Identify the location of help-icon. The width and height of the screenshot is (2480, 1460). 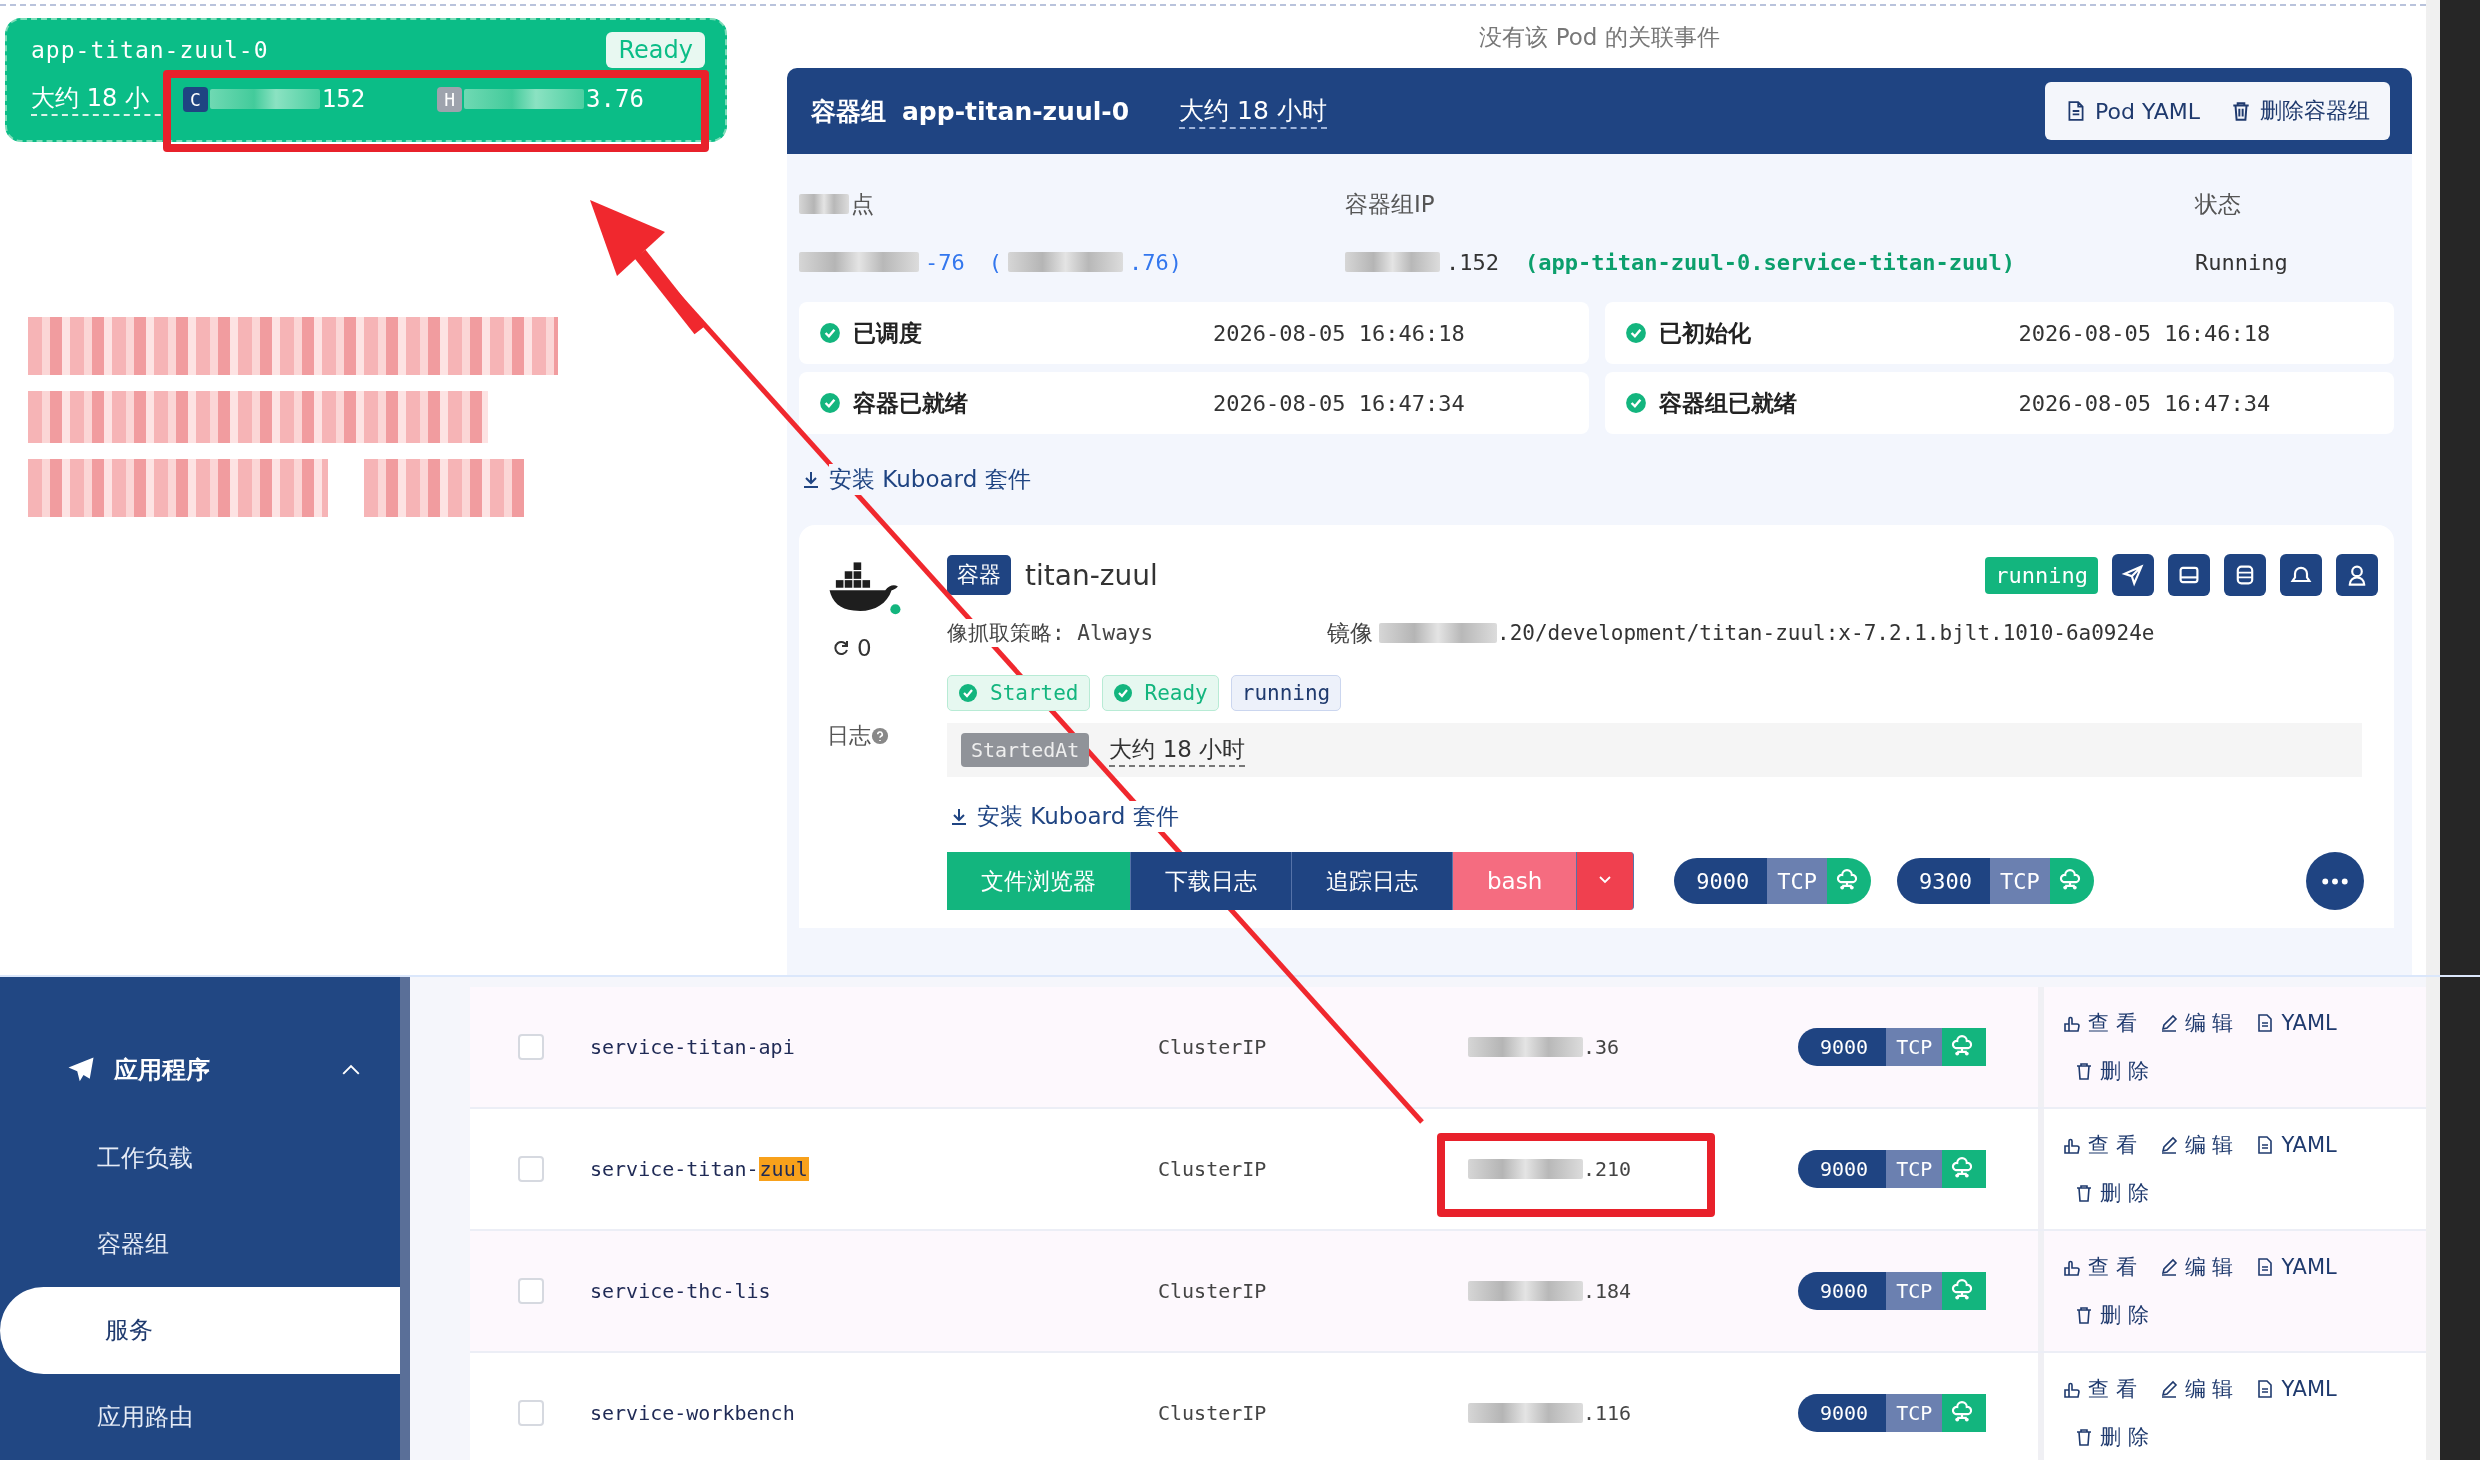
(880, 736).